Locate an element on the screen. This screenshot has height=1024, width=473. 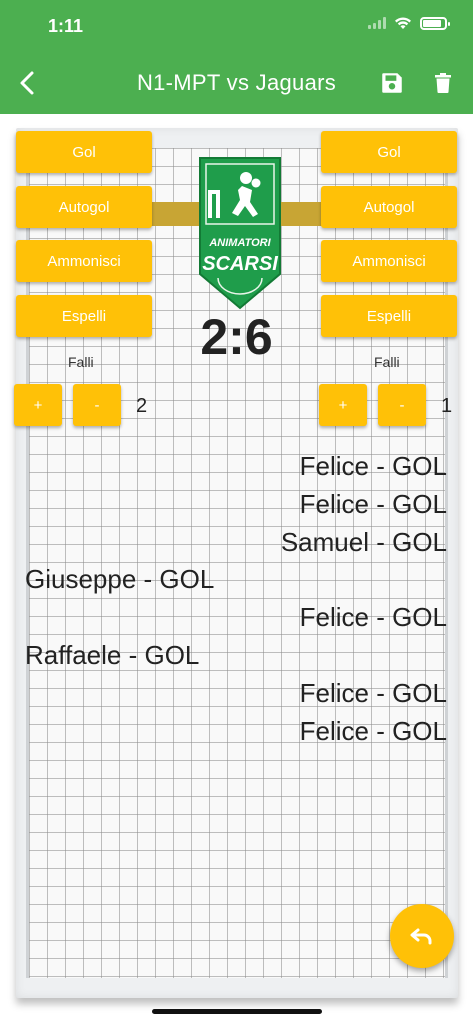
event-entry: Samuel - GOL is located at coordinates (363, 541).